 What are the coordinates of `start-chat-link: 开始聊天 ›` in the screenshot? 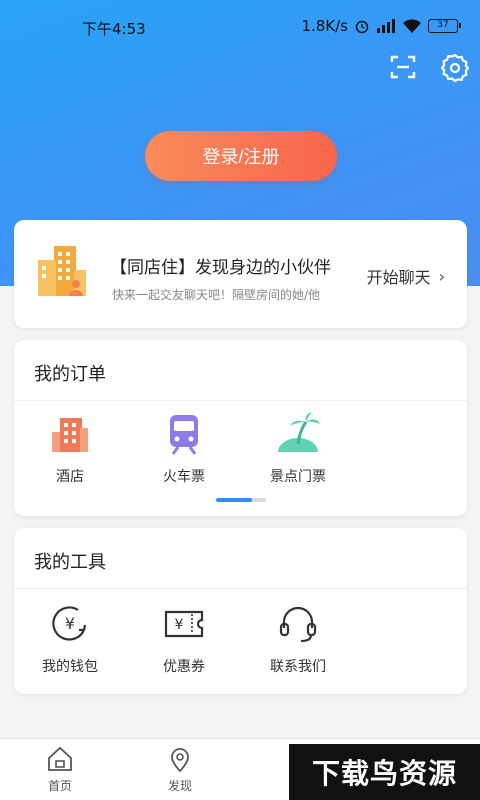 It's located at (406, 276).